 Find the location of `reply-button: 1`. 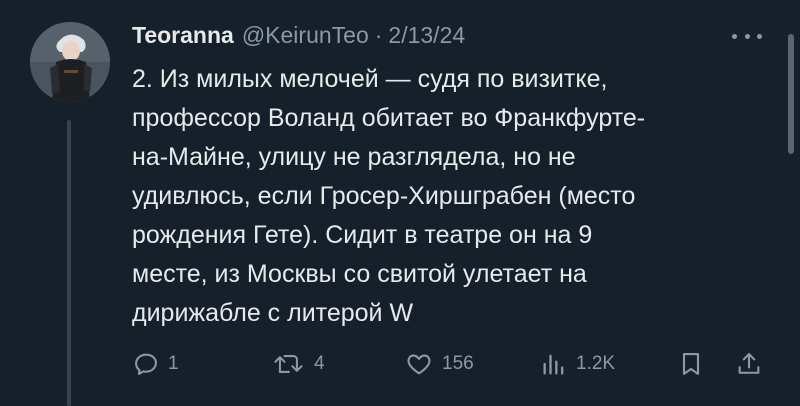

reply-button: 1 is located at coordinates (155, 364).